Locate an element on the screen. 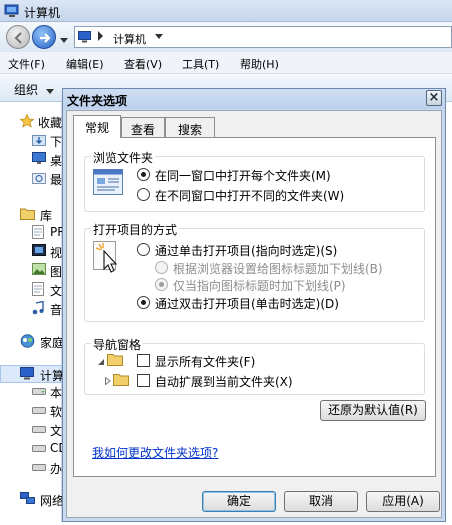  music-icon is located at coordinates (38, 309).